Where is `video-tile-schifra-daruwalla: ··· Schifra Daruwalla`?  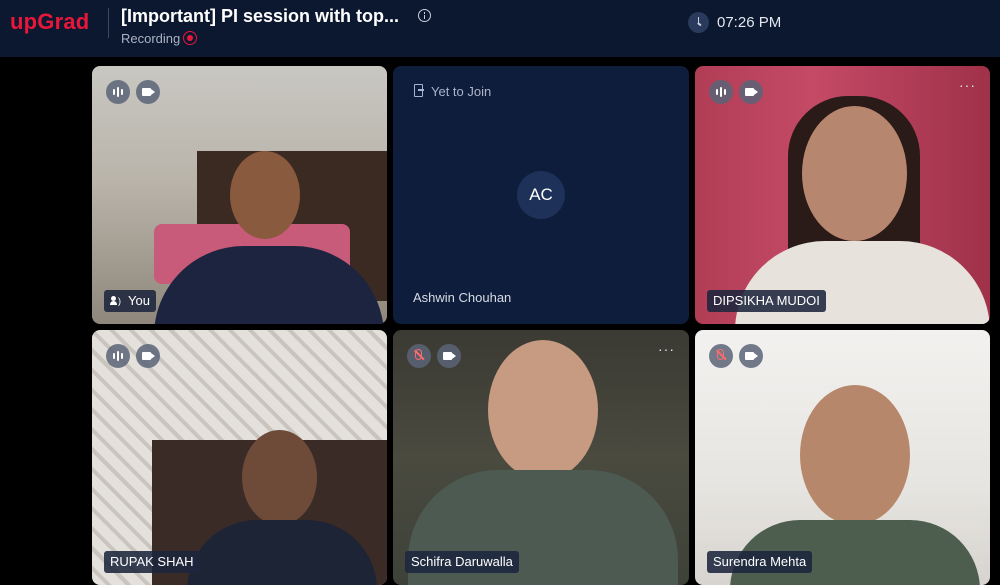
video-tile-schifra-daruwalla: ··· Schifra Daruwalla is located at coordinates (541, 457).